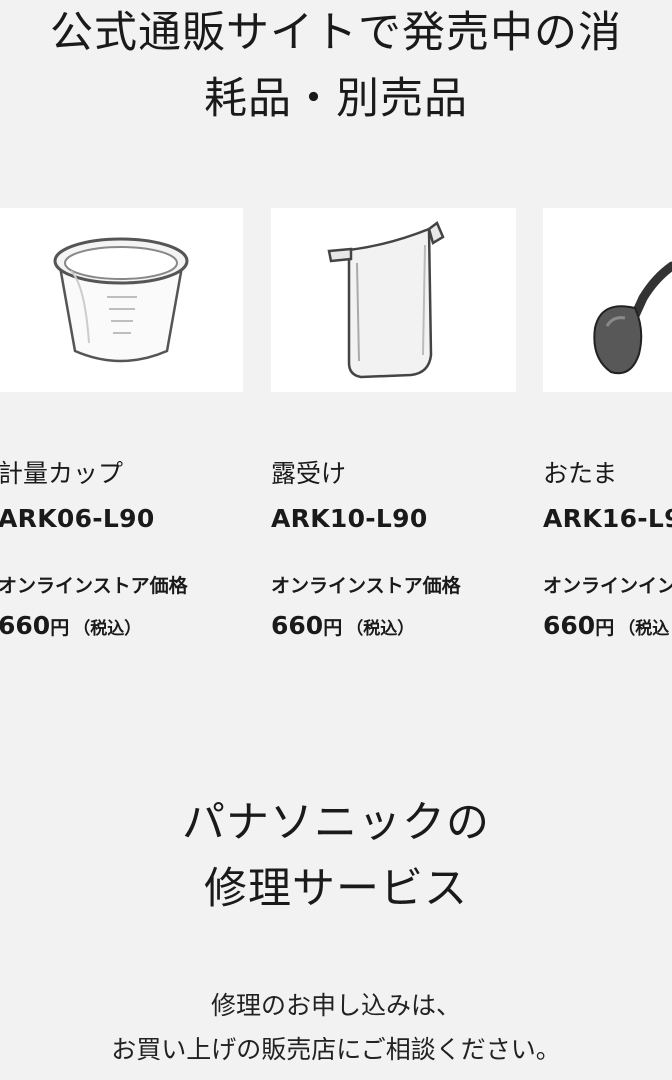 Image resolution: width=672 pixels, height=1080 pixels. Describe the element at coordinates (336, 33) in the screenshot. I see `consumables-title-line1: 公式通販サイトで発売中の消` at that location.